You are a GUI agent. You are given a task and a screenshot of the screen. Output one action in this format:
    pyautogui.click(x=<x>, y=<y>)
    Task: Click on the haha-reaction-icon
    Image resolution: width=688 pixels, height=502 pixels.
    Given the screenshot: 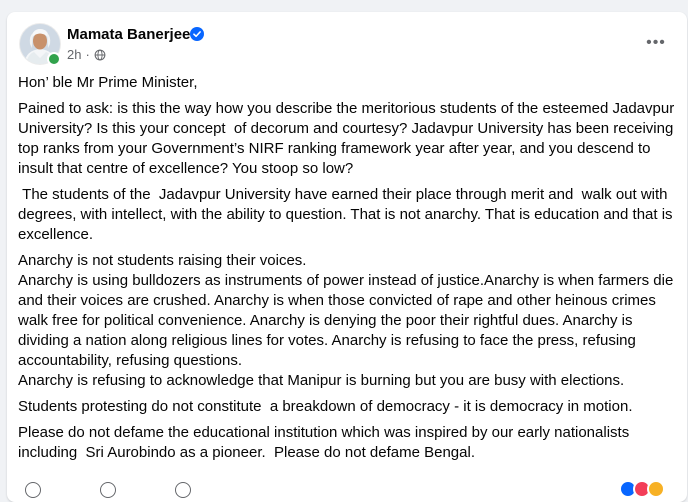 What is the action you would take?
    pyautogui.click(x=656, y=489)
    